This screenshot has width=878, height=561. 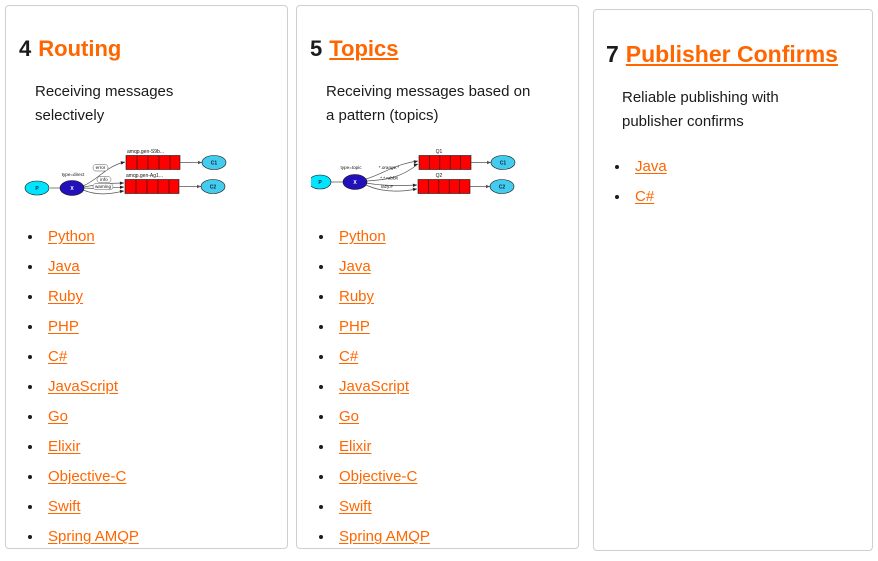 What do you see at coordinates (351, 167) in the screenshot?
I see `exchange-type-label: type=topic` at bounding box center [351, 167].